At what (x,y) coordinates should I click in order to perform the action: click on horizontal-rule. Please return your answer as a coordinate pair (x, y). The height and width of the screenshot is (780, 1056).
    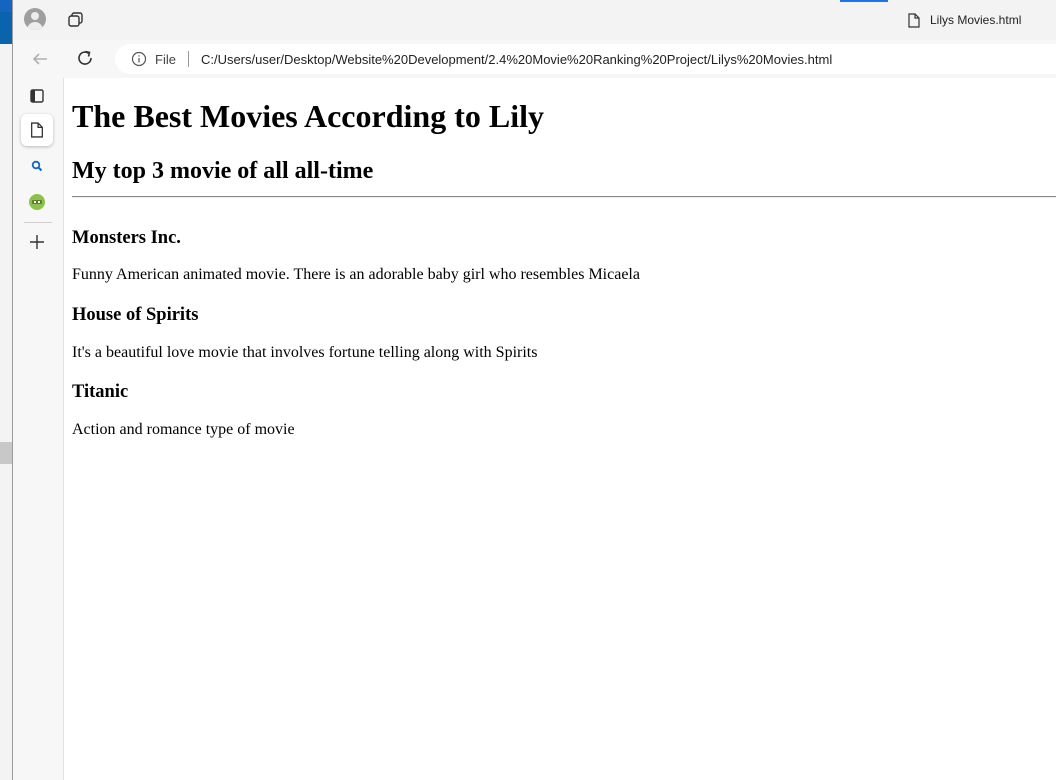
    Looking at the image, I should click on (564, 197).